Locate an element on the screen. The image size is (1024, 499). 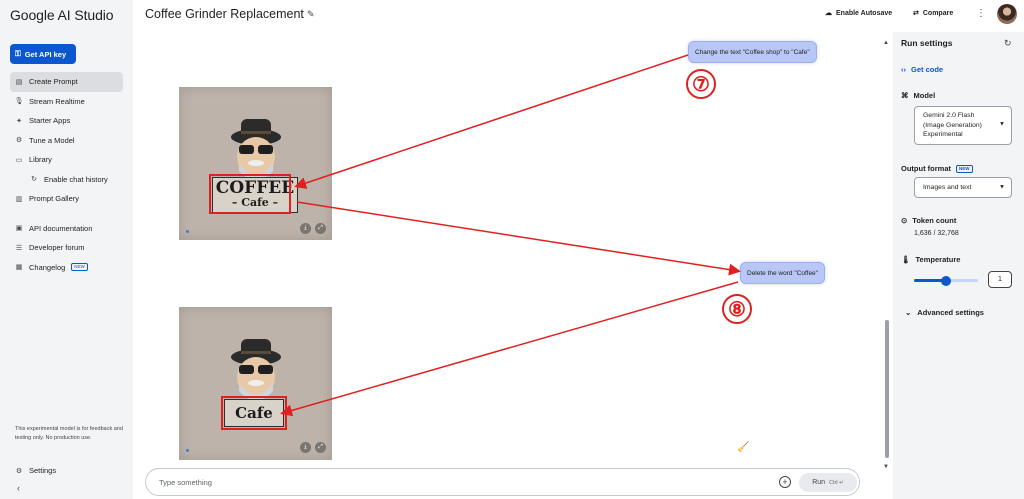
get-code-label: Get code is located at coordinates (927, 69).